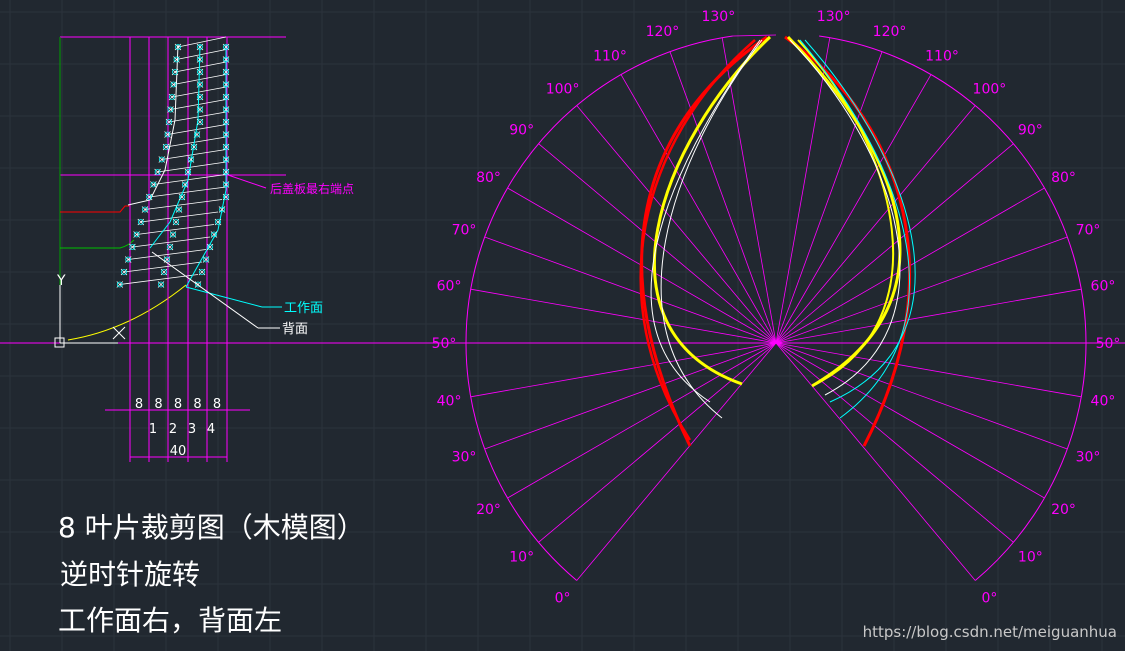  What do you see at coordinates (890, 32) in the screenshot?
I see `angle-label-right: 120°` at bounding box center [890, 32].